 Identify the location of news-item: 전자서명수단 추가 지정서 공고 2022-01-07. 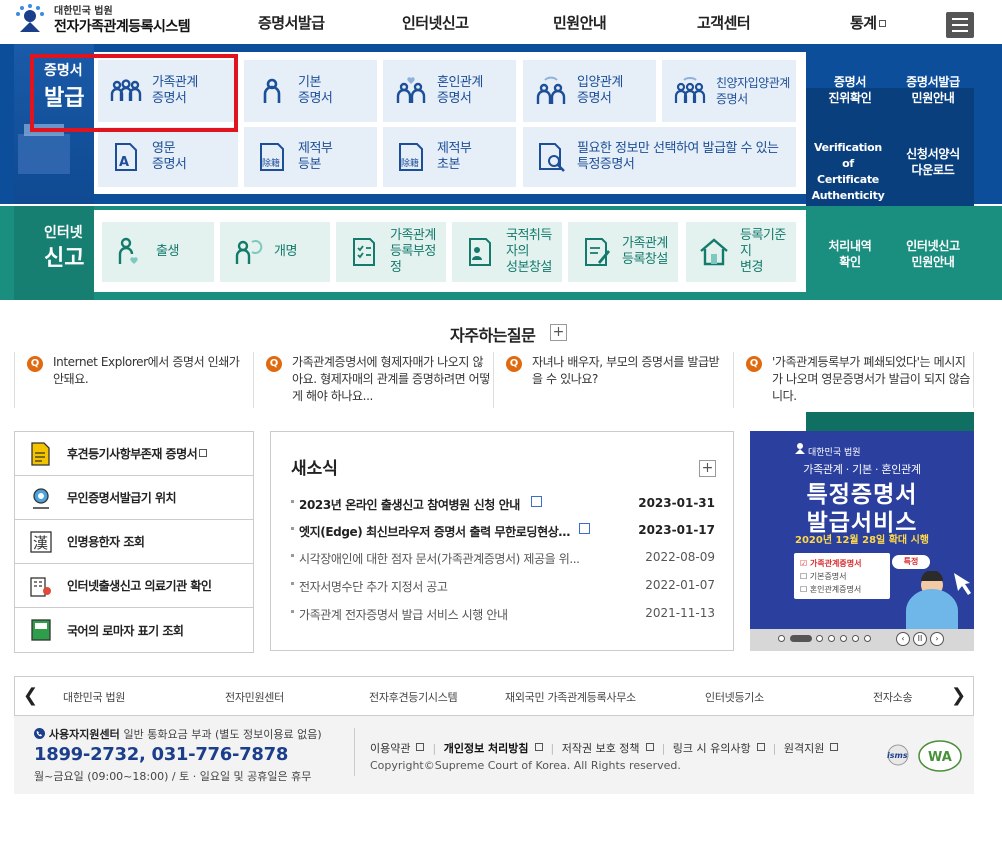
(503, 590).